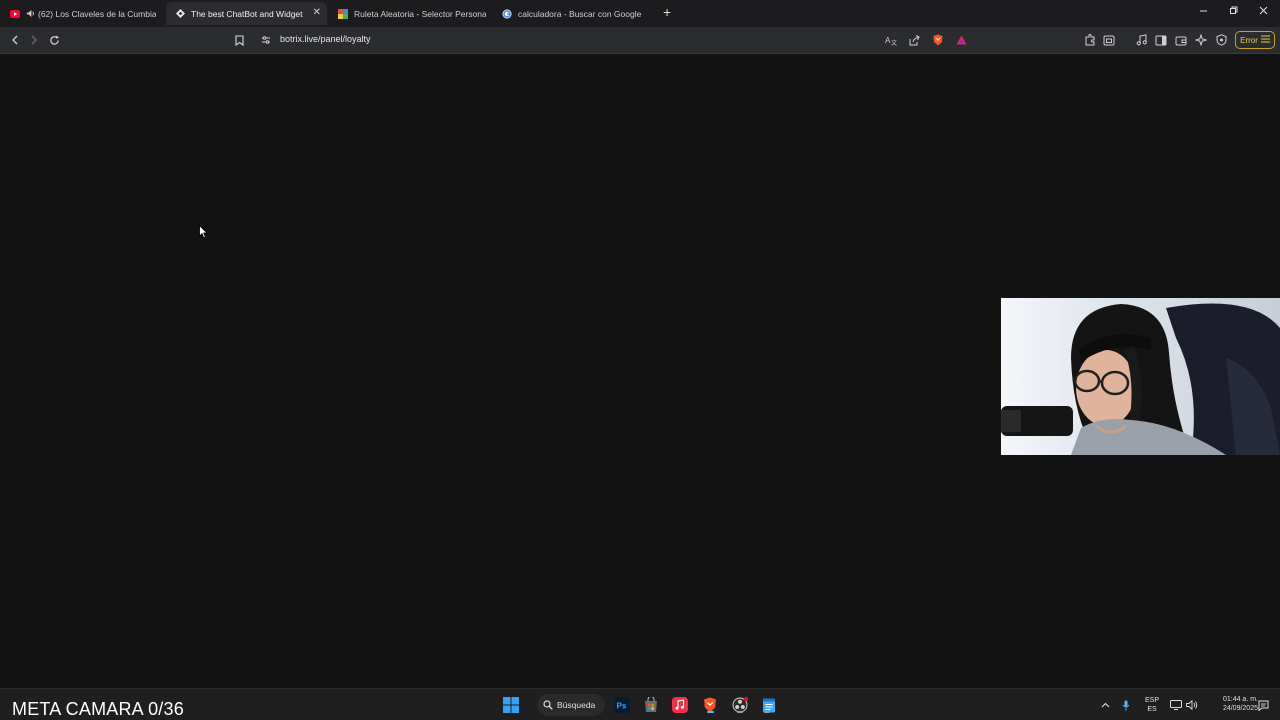 This screenshot has height=720, width=1280. What do you see at coordinates (1233, 12) in the screenshot?
I see `restore-icon` at bounding box center [1233, 12].